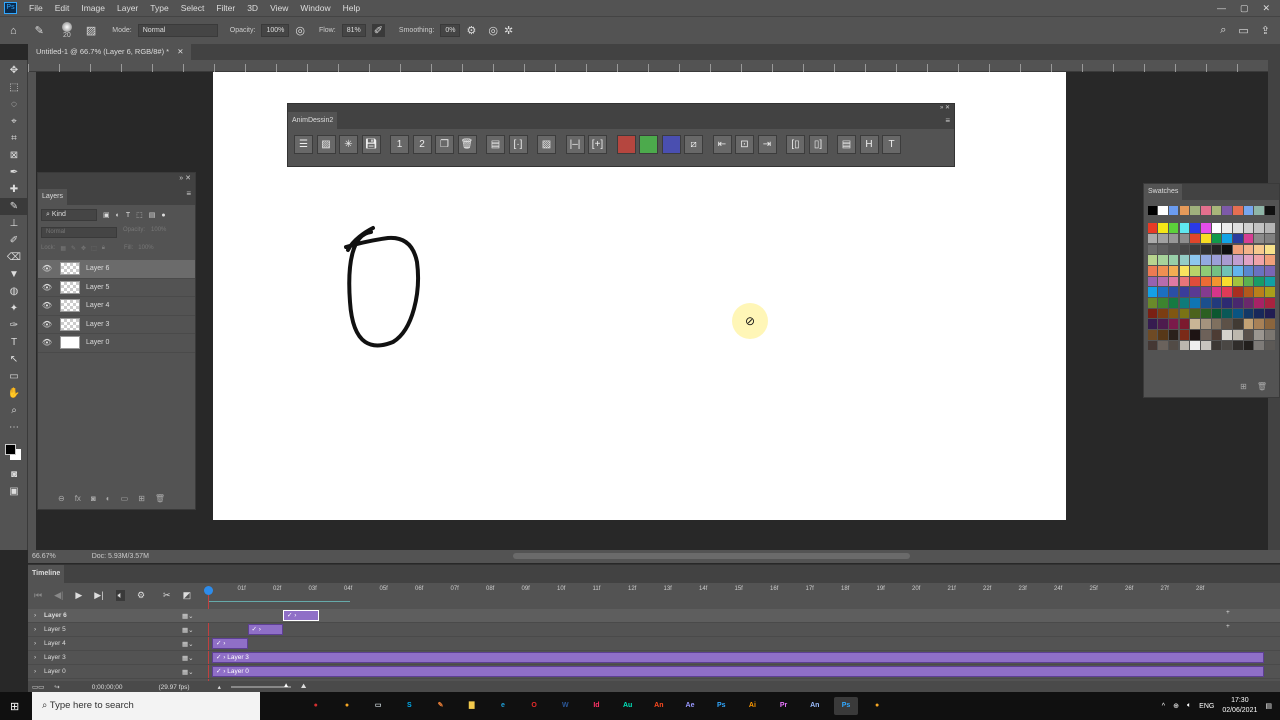 The width and height of the screenshot is (1280, 720). What do you see at coordinates (1244, 8) in the screenshot?
I see `maximize-button: ▢` at bounding box center [1244, 8].